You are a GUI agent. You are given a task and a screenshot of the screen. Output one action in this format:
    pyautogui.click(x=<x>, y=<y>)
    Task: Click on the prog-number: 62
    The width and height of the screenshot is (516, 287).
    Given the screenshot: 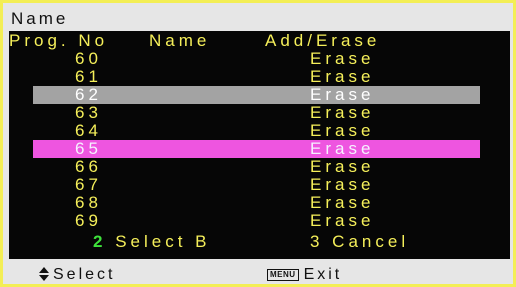 What is the action you would take?
    pyautogui.click(x=88, y=94)
    